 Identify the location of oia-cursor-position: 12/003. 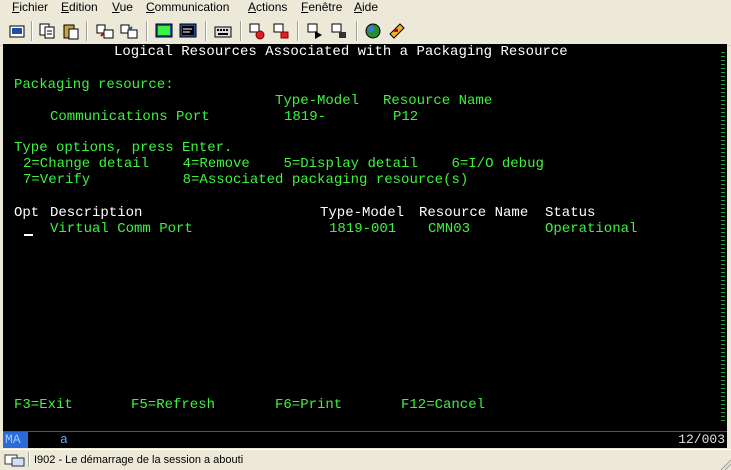
(701, 439).